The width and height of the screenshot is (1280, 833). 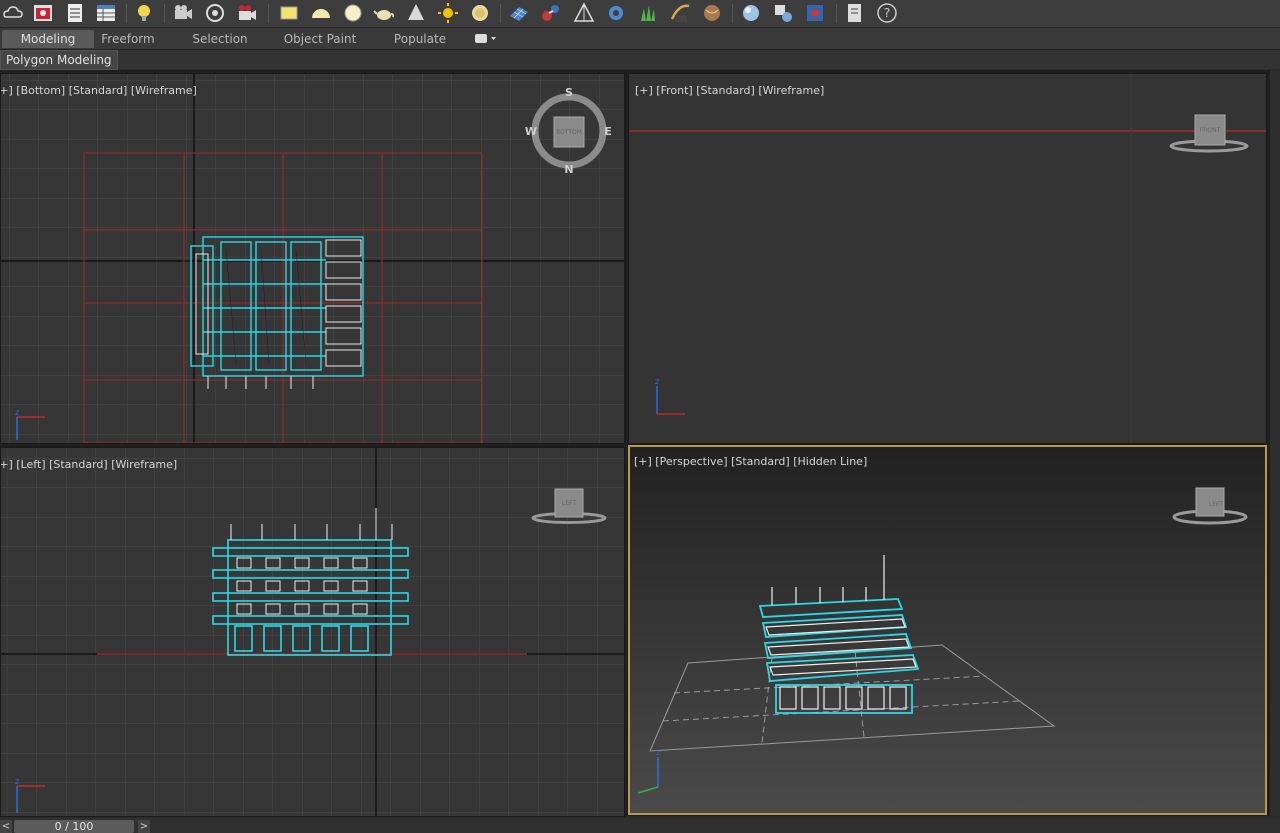 What do you see at coordinates (531, 131) in the screenshot?
I see `compass-west-label: W` at bounding box center [531, 131].